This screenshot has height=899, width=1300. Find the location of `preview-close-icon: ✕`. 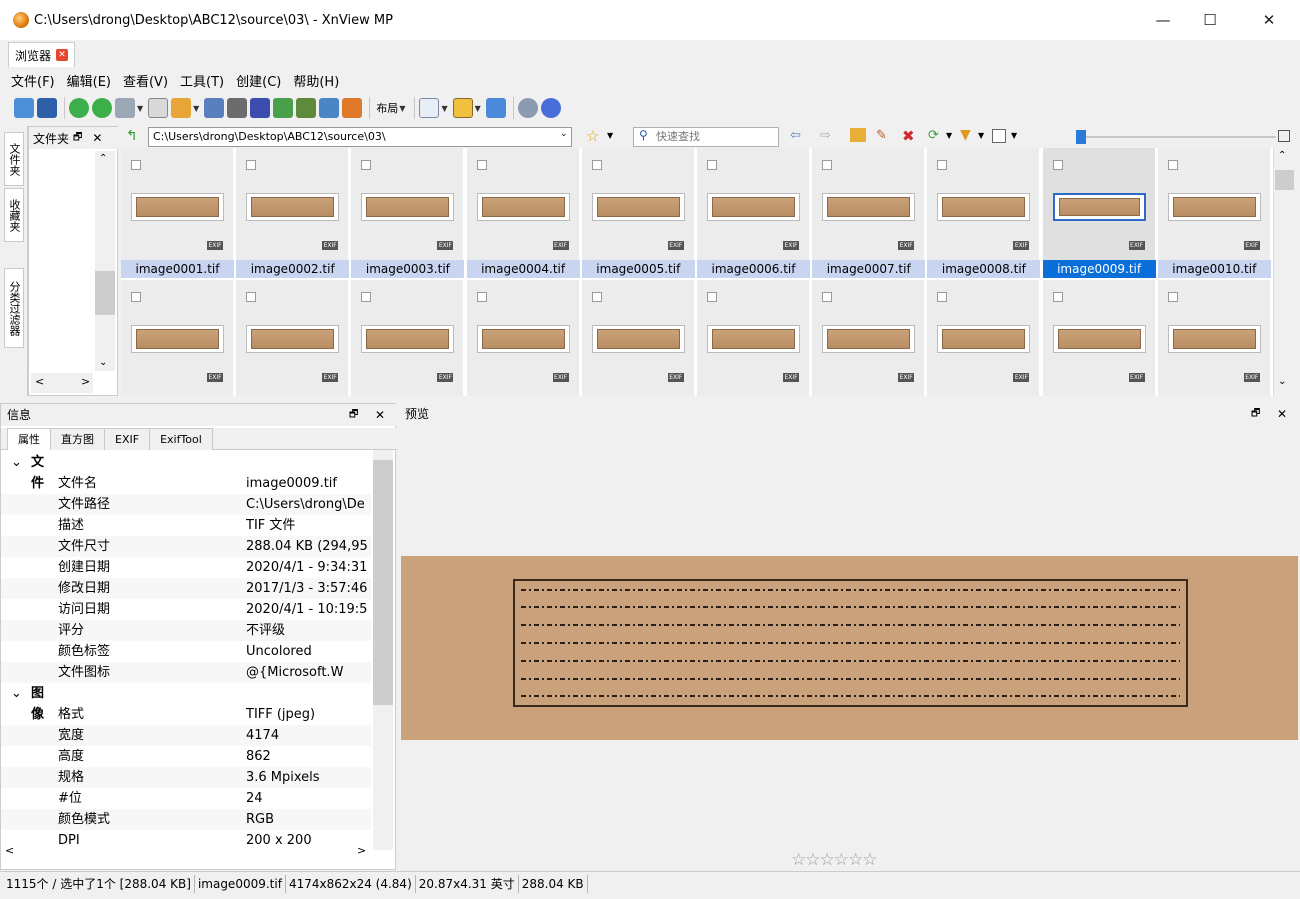

preview-close-icon: ✕ is located at coordinates (1282, 414).